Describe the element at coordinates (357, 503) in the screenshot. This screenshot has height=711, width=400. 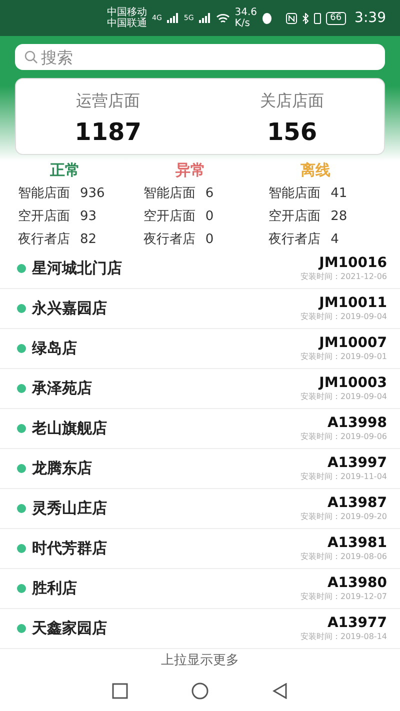
I see `store-code: A13987` at that location.